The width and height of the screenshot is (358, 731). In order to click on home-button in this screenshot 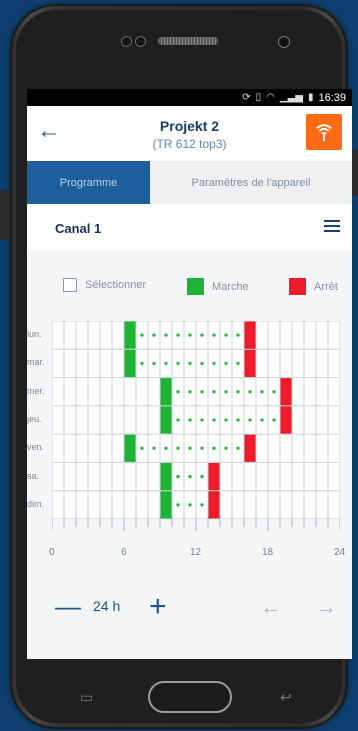, I will do `click(190, 697)`.